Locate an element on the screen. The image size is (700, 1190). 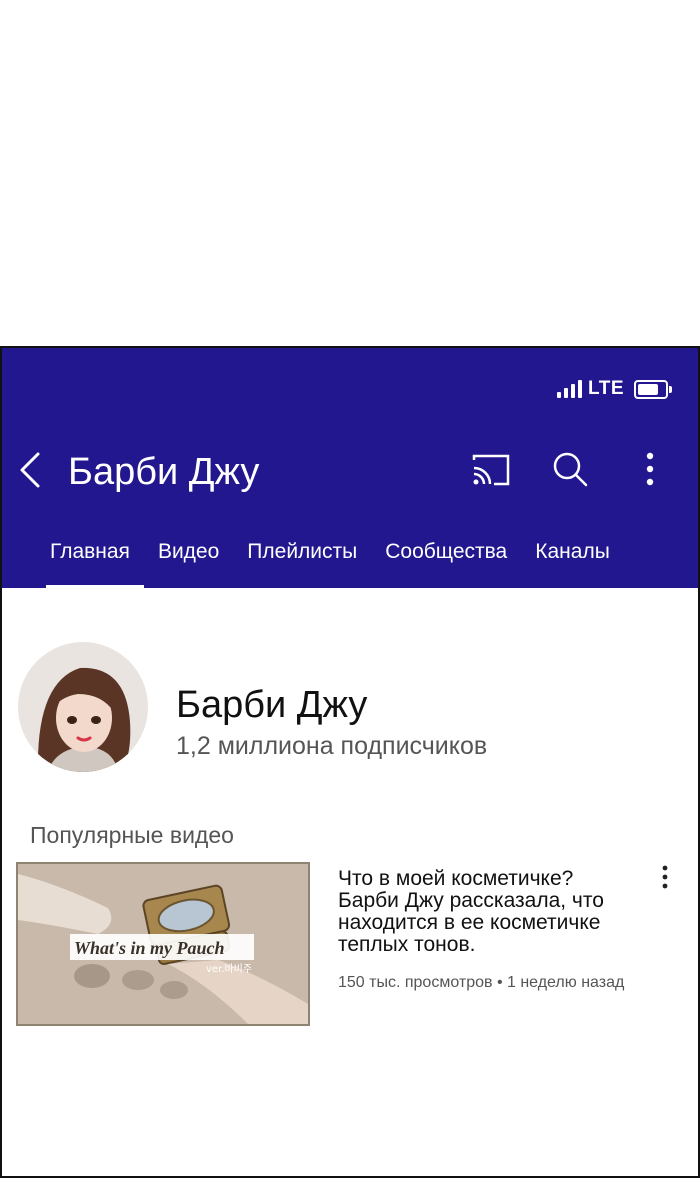
video-meta: 150 тыс. просмотров • 1 неделю назад is located at coordinates (481, 982).